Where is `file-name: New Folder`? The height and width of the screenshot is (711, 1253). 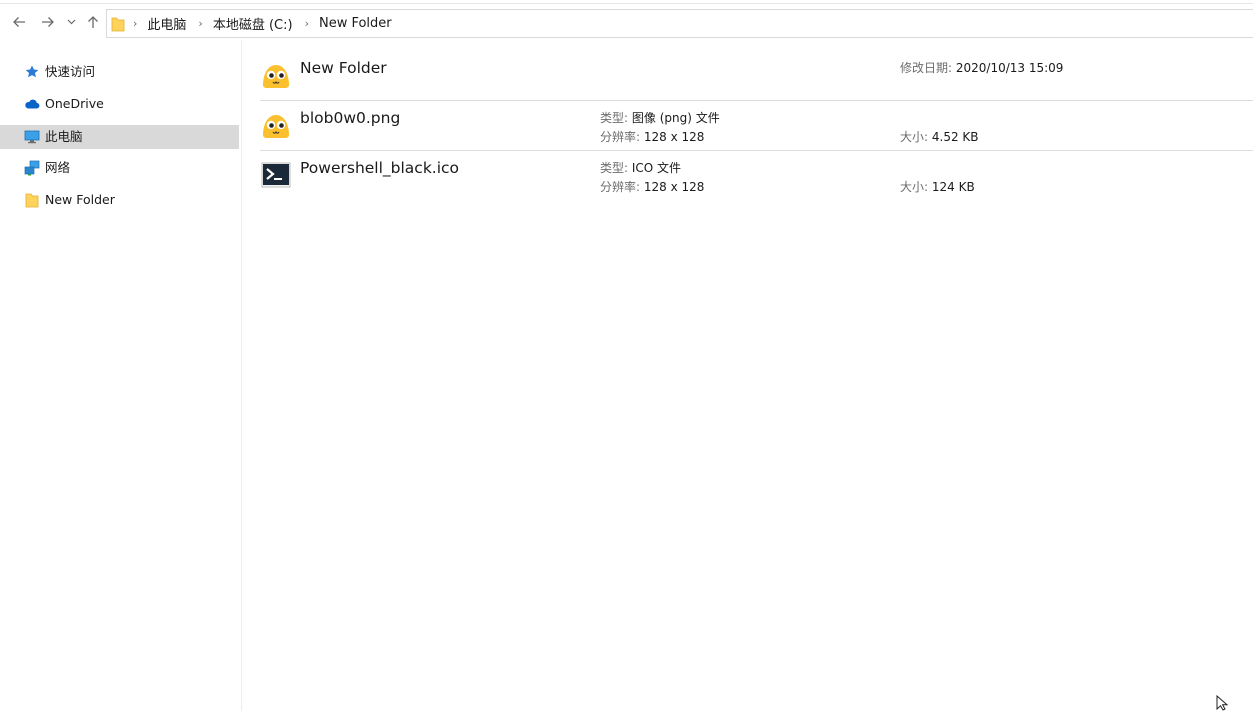 file-name: New Folder is located at coordinates (343, 68).